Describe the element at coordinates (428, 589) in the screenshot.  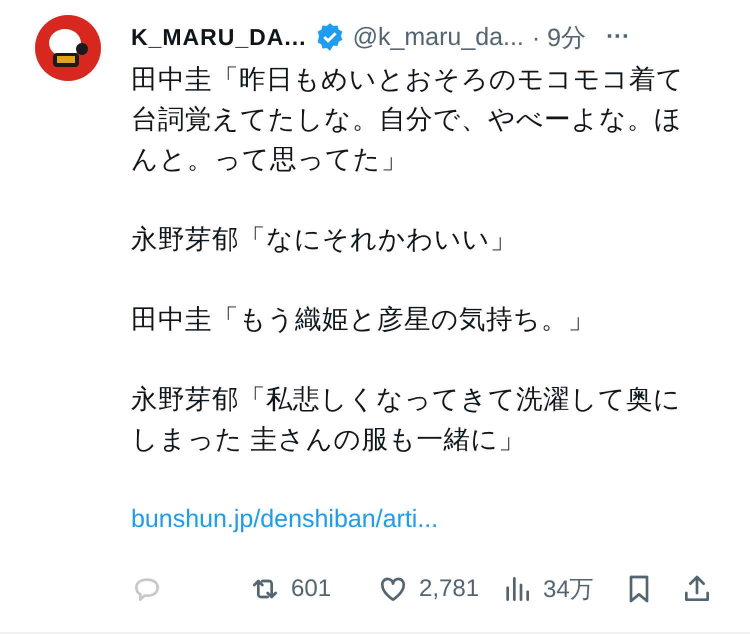
I see `like-button: 2,781` at that location.